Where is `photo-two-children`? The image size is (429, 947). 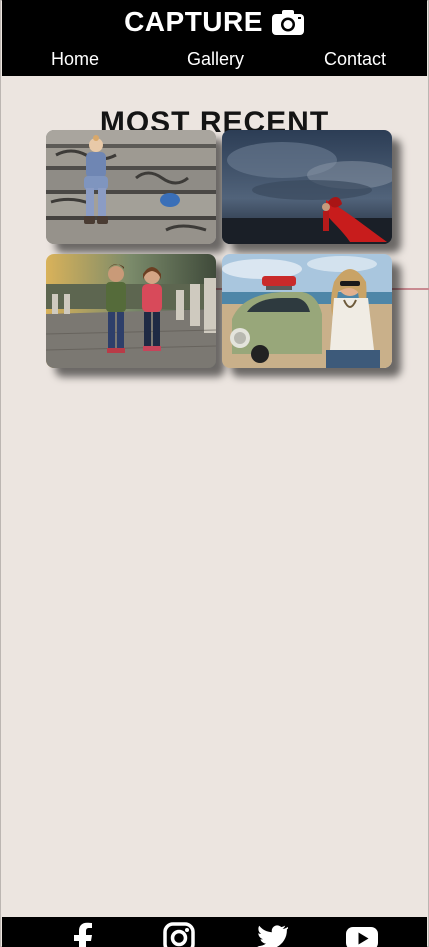
photo-two-children is located at coordinates (131, 311).